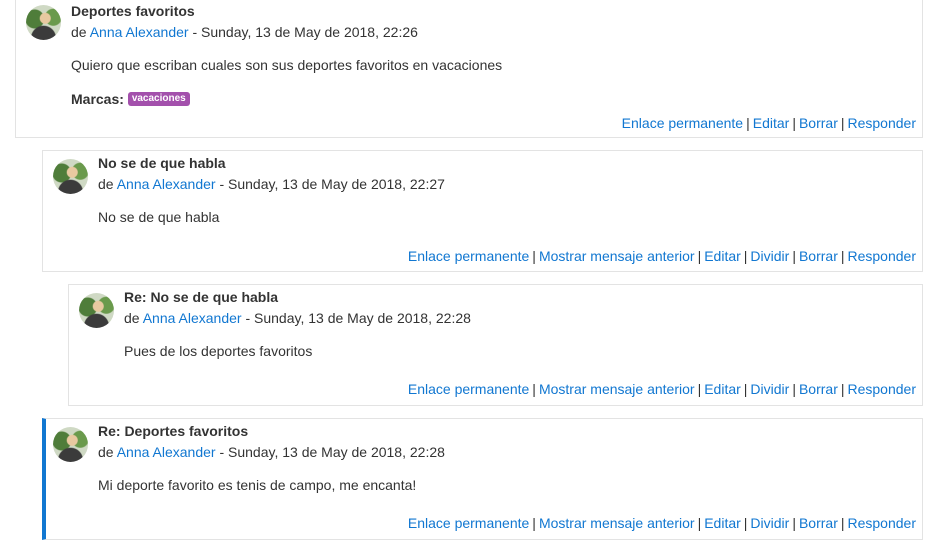 Image resolution: width=933 pixels, height=549 pixels. I want to click on post-content: No se de que habla, so click(159, 217).